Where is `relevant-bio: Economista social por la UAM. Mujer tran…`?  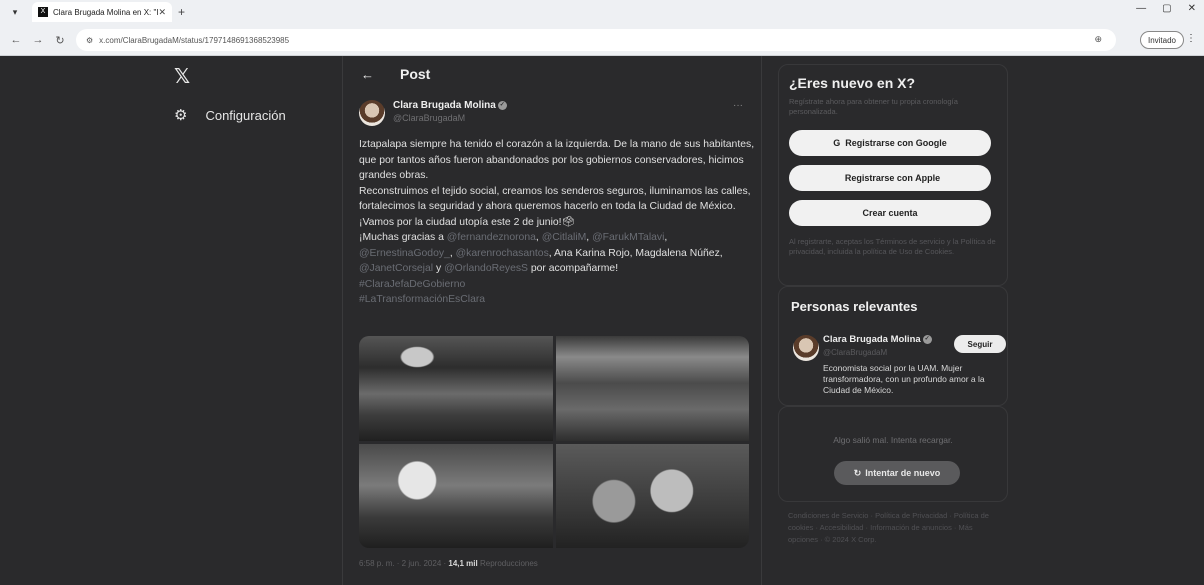
relevant-bio: Economista social por la UAM. Mujer tran… is located at coordinates (904, 379).